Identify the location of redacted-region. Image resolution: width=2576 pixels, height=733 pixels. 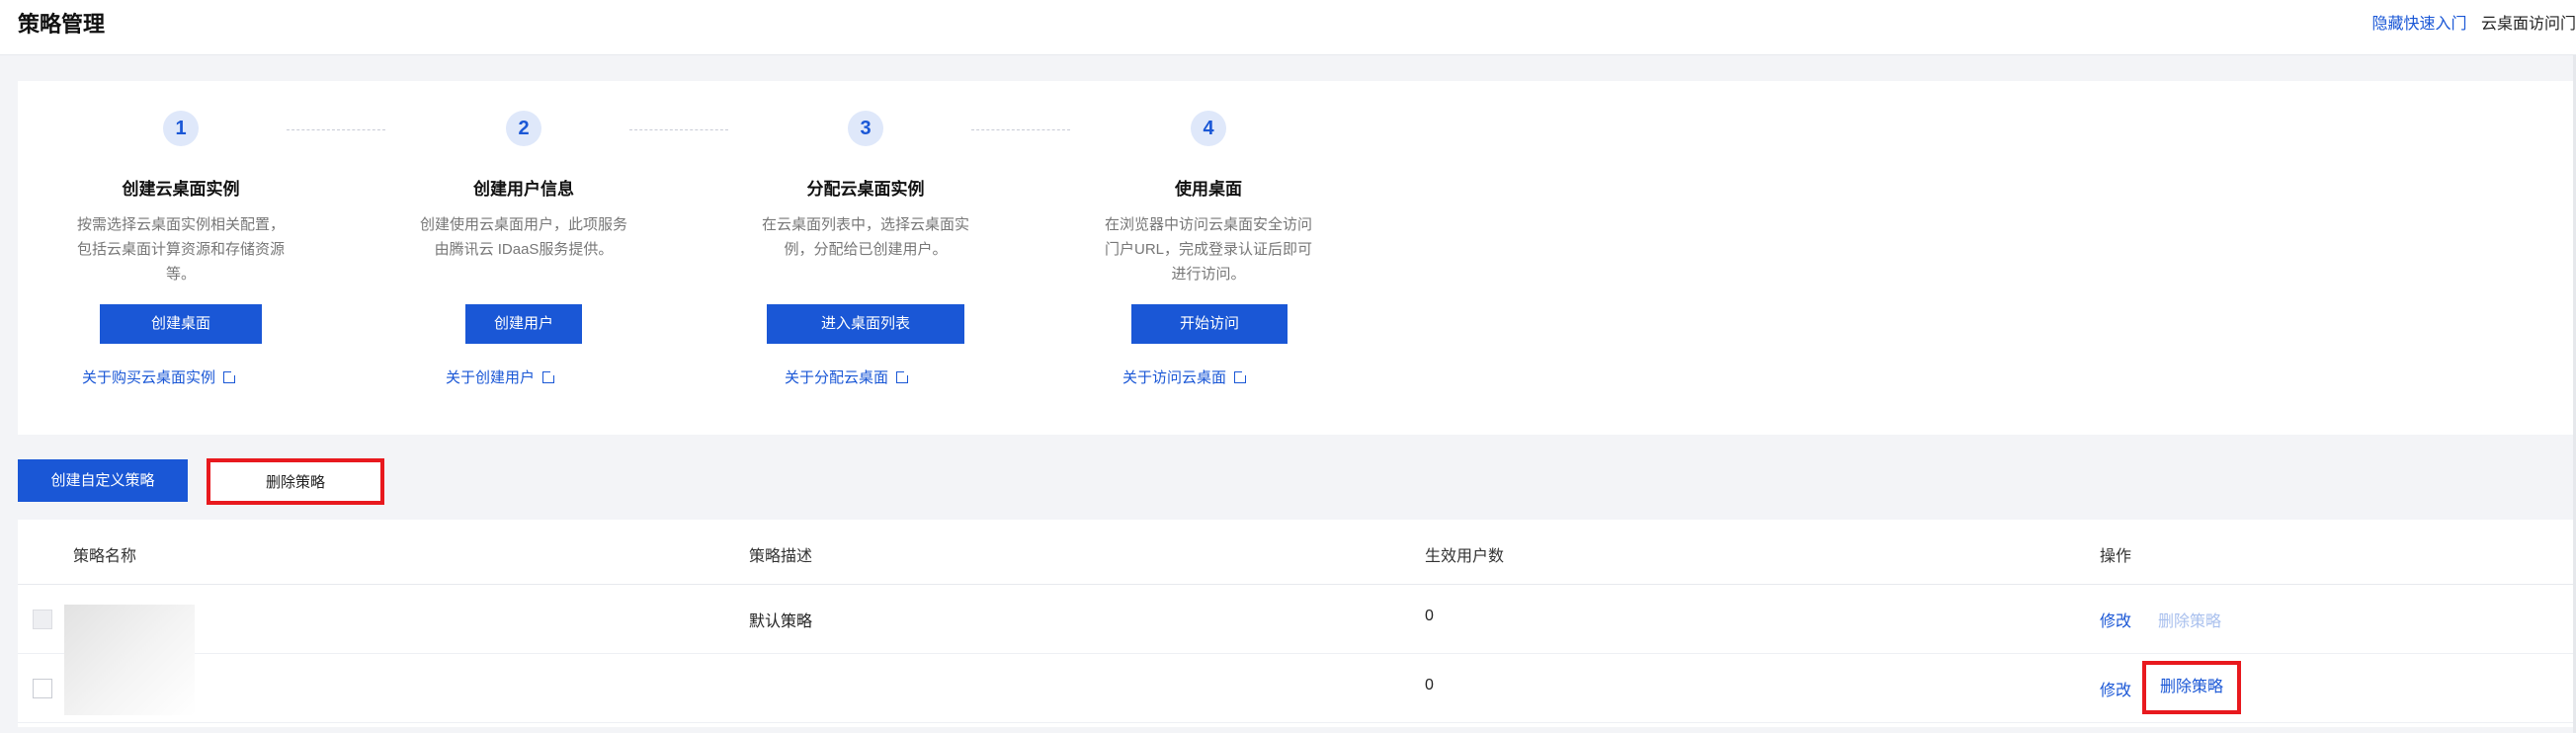
(129, 660).